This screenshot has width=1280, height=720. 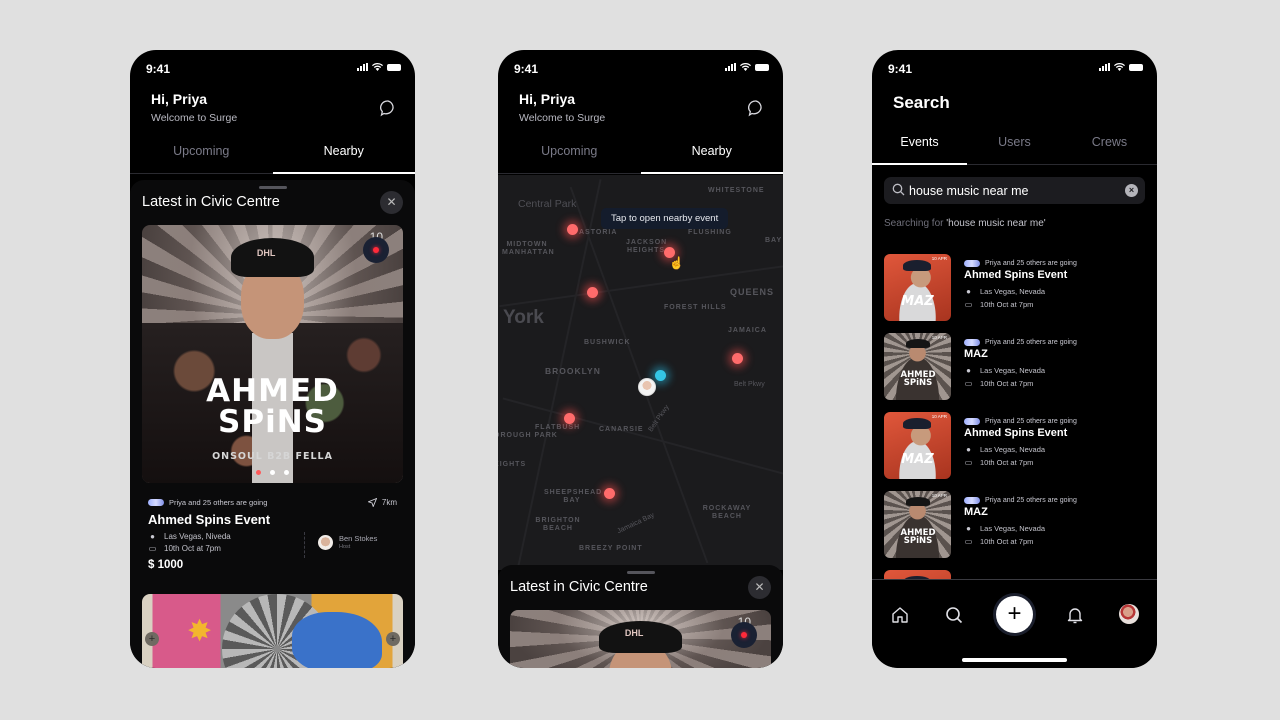 I want to click on result-datetime: 10th Oct at 7pm, so click(x=1007, y=304).